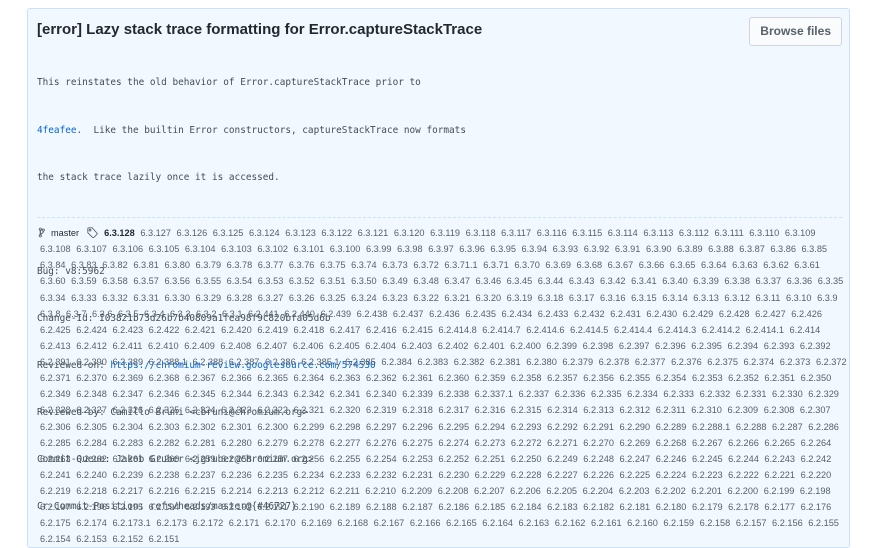 This screenshot has width=880, height=548. Describe the element at coordinates (472, 249) in the screenshot. I see `tag-link: 6.3.96` at that location.